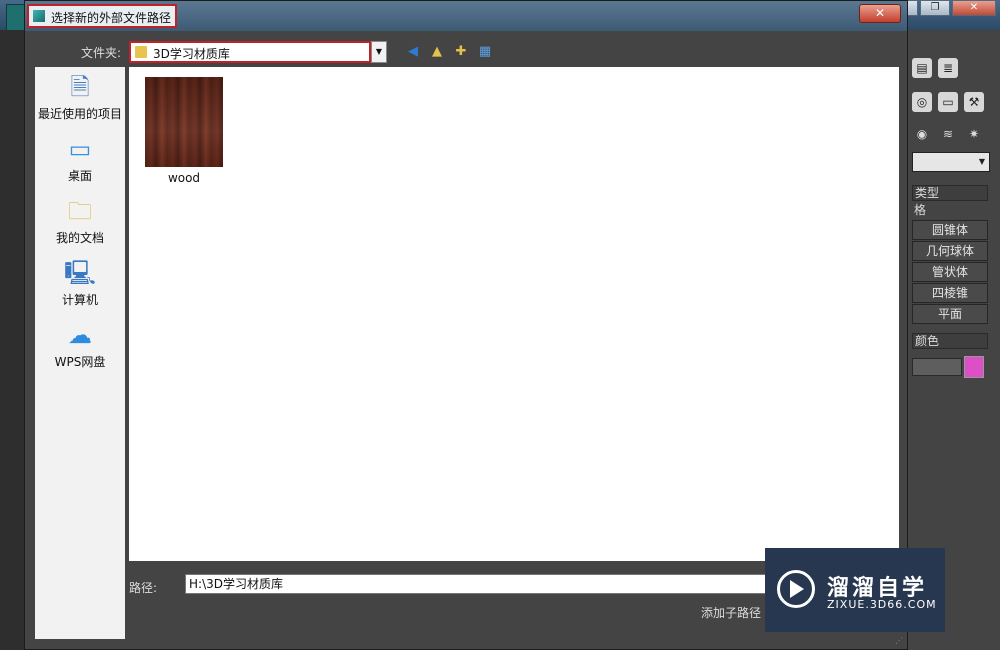 The image size is (1000, 650). What do you see at coordinates (437, 52) in the screenshot?
I see `up-folder-icon: ▲` at bounding box center [437, 52].